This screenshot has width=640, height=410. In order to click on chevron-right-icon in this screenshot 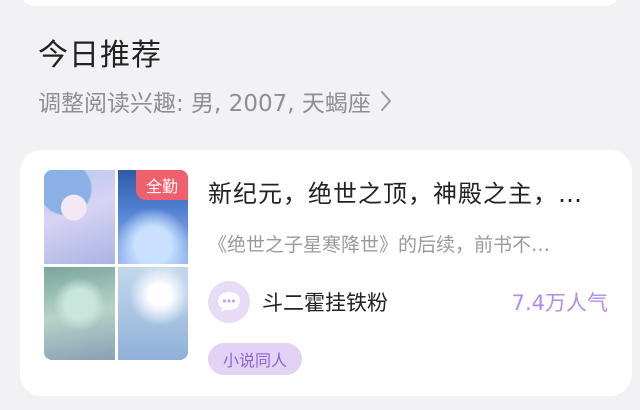, I will do `click(385, 101)`.